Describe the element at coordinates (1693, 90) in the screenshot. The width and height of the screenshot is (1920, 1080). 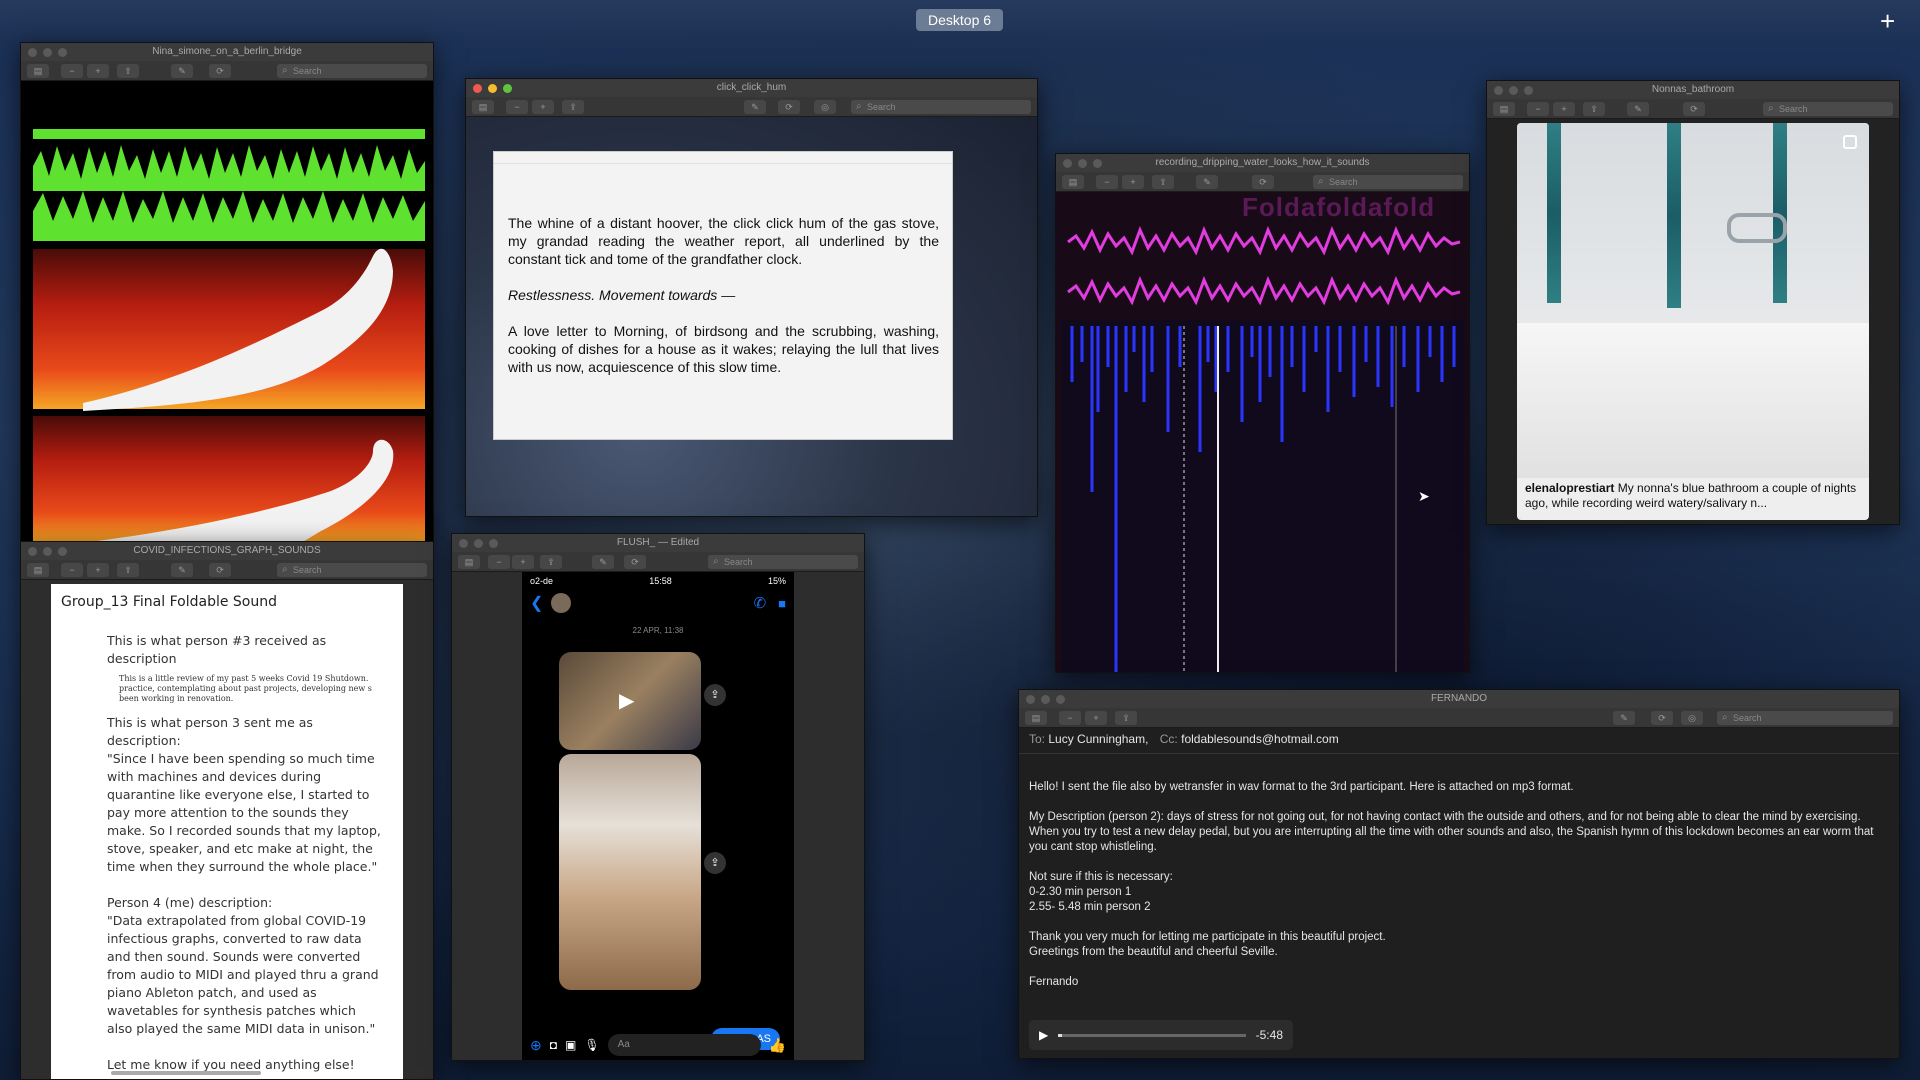
I see `titlebar: Nonnas_bathroom` at that location.